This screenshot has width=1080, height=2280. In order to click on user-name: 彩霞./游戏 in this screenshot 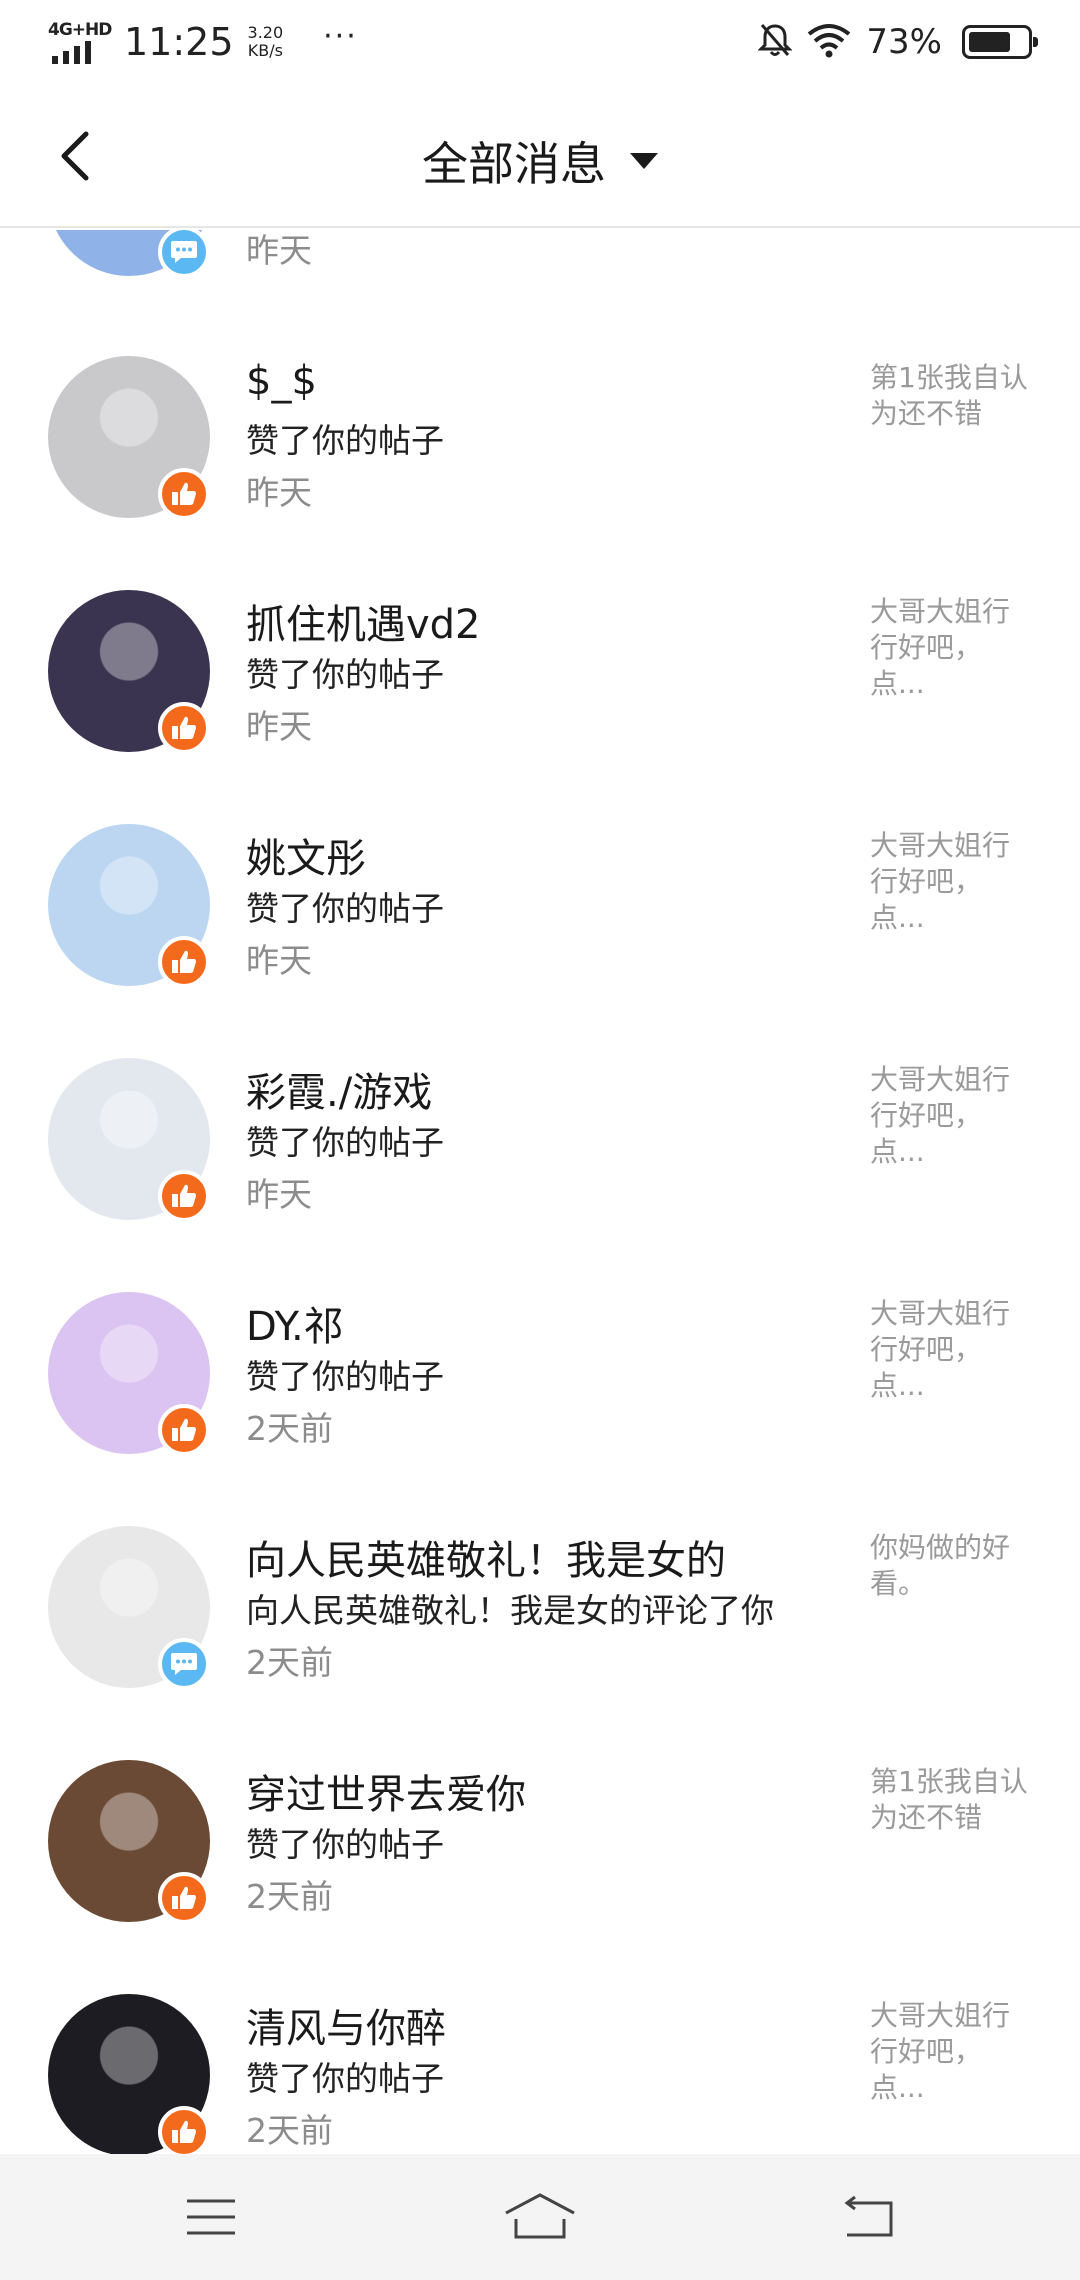, I will do `click(339, 1089)`.